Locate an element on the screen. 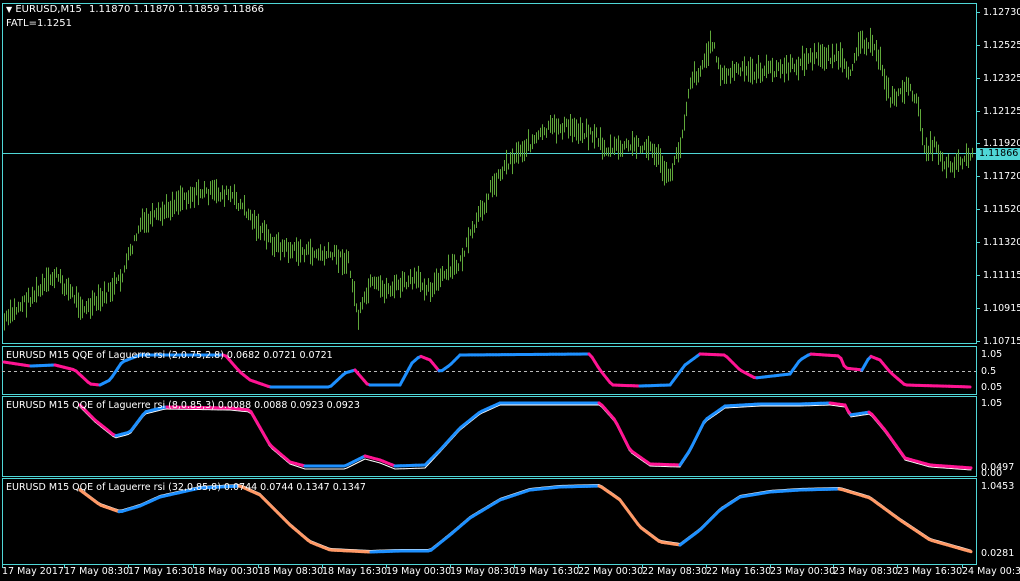 The image size is (1020, 581). price-axis-label: 1.11115 is located at coordinates (1001, 275).